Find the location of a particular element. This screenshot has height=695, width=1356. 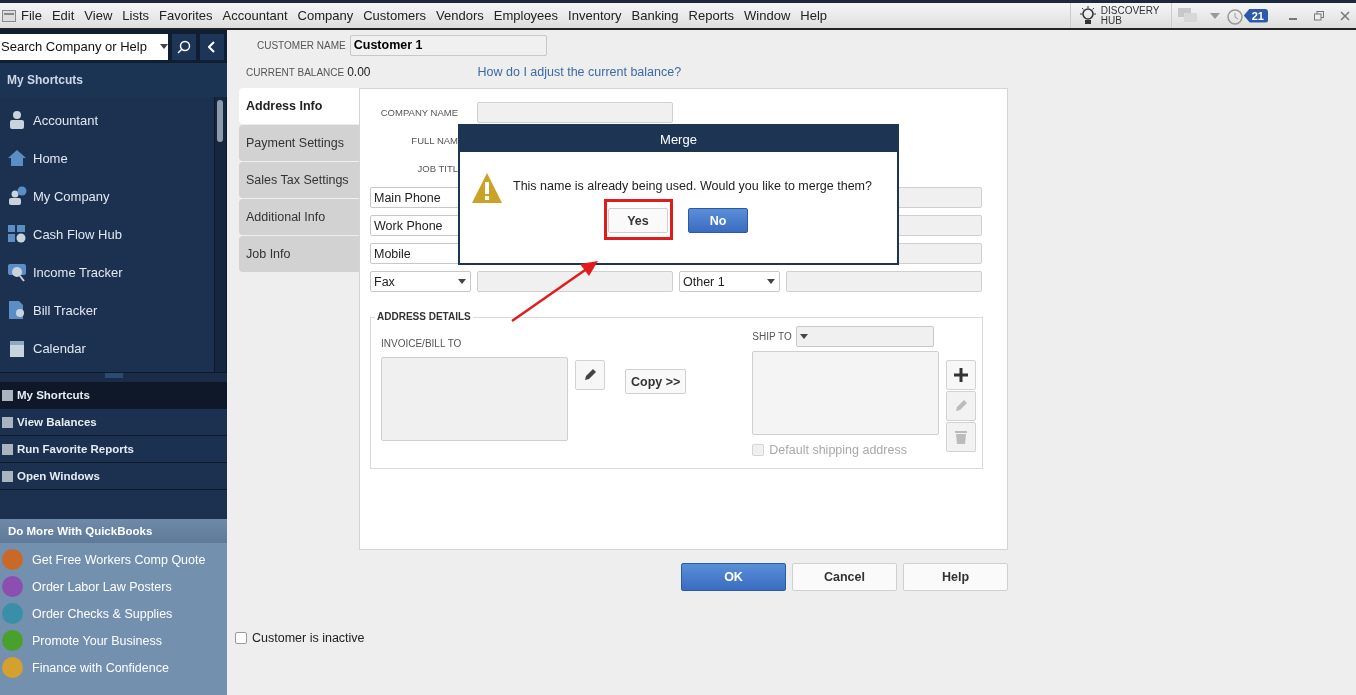

field-label: COMPANY NAME is located at coordinates (418, 112).